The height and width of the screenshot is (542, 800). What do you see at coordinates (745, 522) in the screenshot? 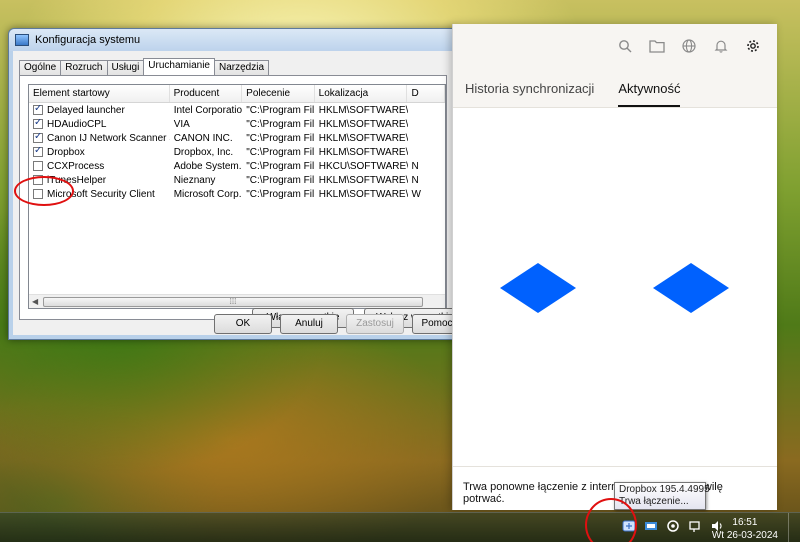
I see `clock-time: 16:51` at bounding box center [745, 522].